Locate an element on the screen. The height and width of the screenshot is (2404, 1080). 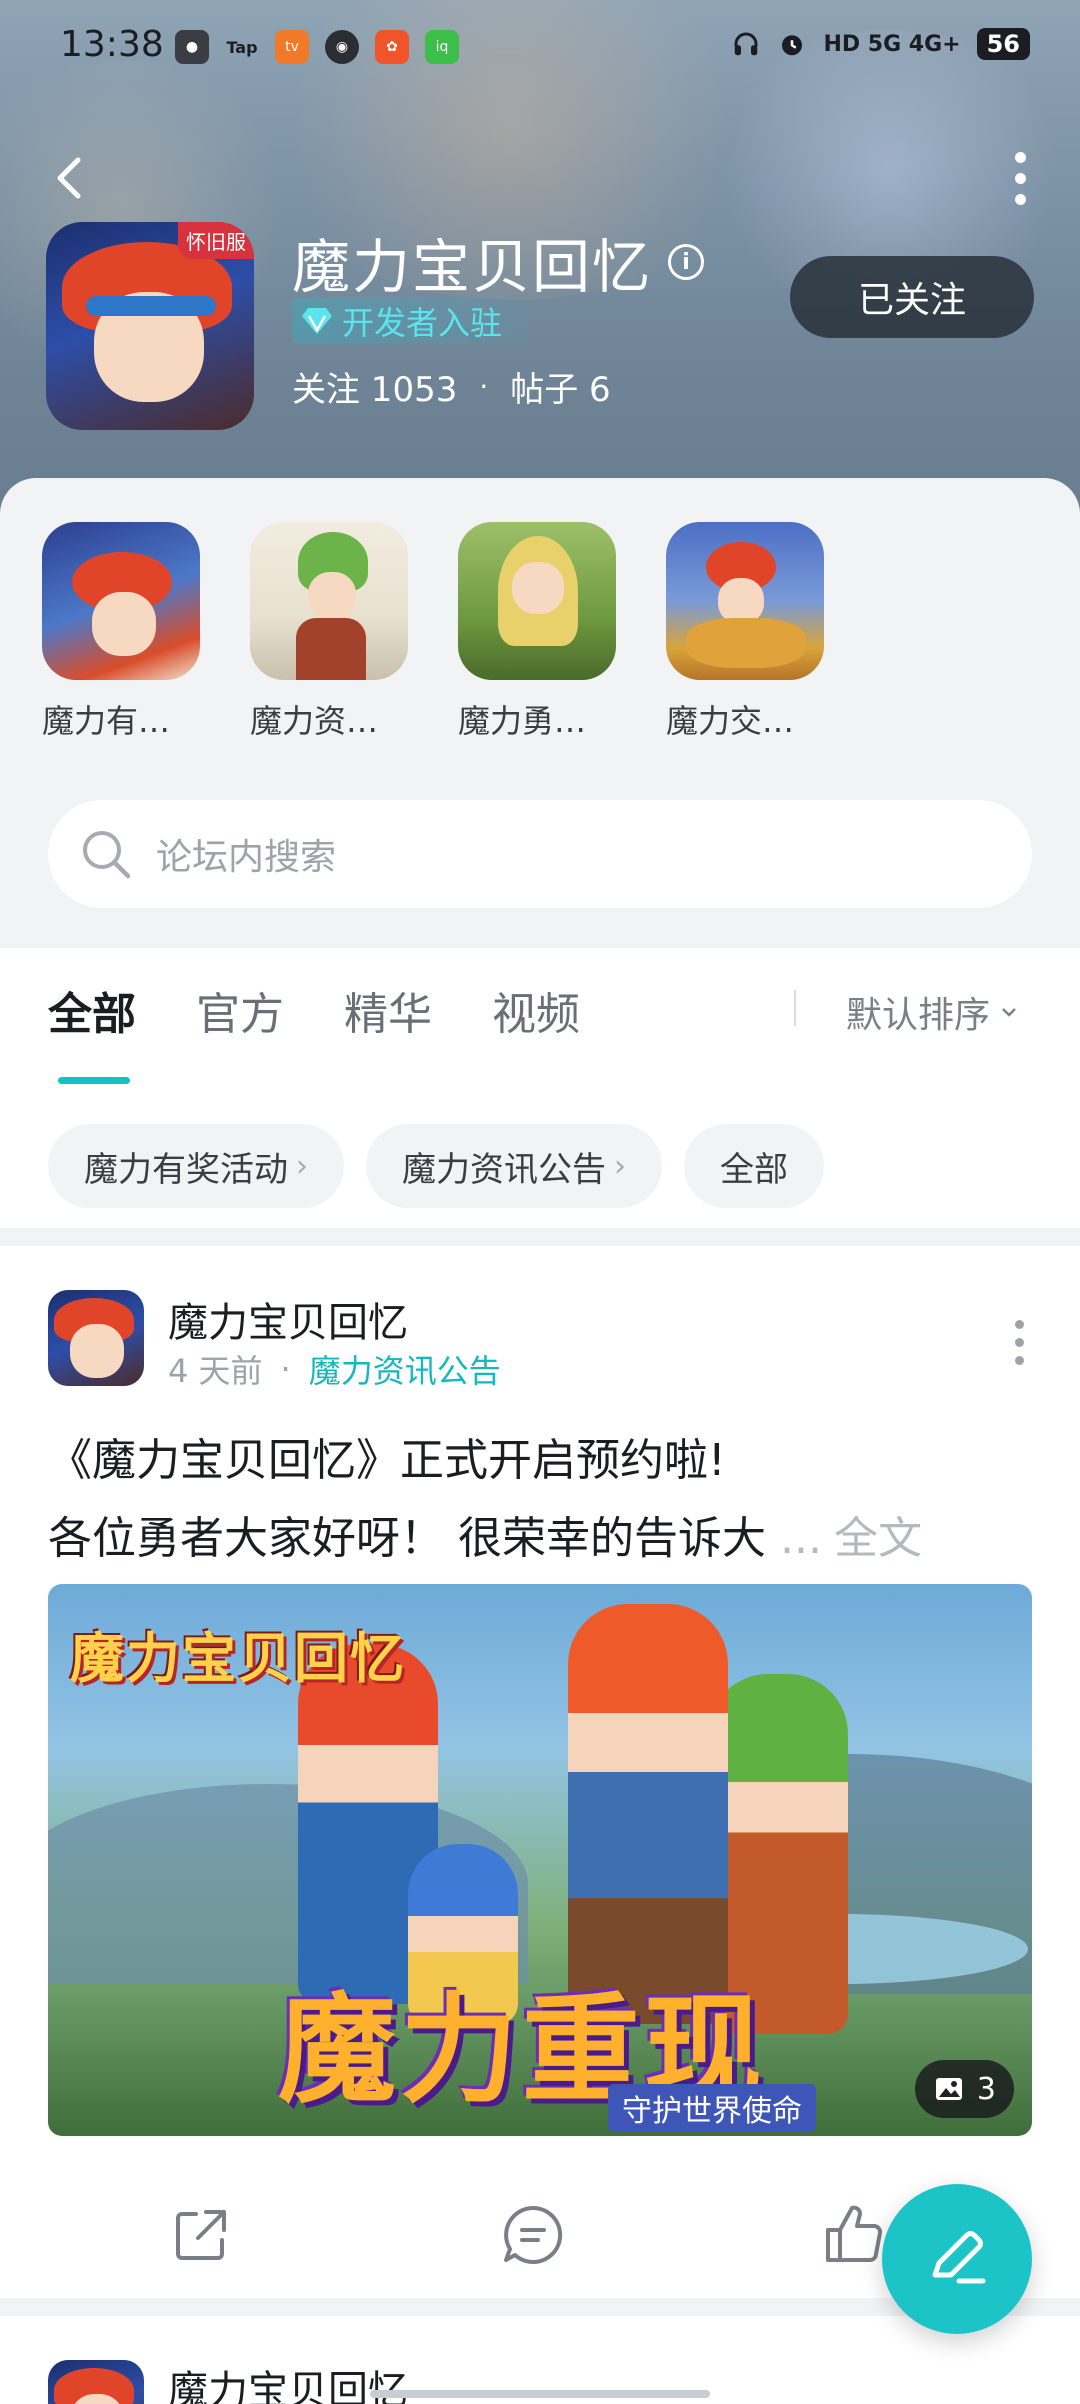
chip-label: 魔力资讯公告 is located at coordinates (504, 1169).